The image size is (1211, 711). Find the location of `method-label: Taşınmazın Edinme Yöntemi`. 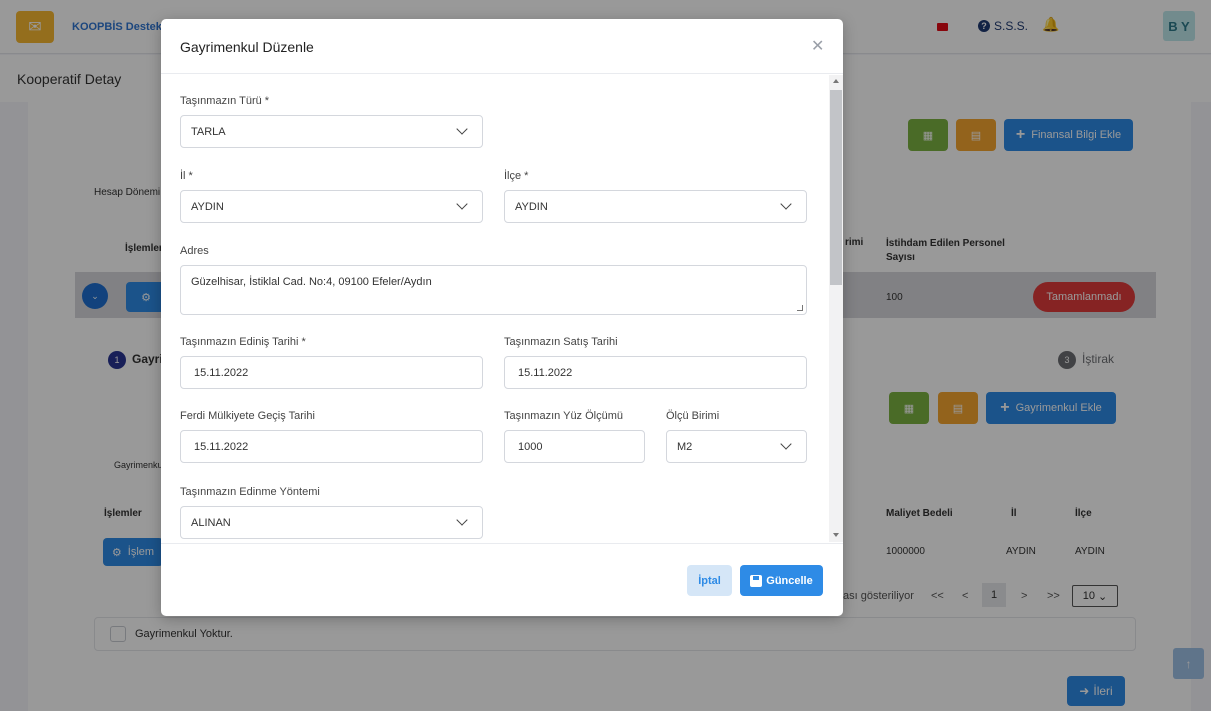

method-label: Taşınmazın Edinme Yöntemi is located at coordinates (250, 492).